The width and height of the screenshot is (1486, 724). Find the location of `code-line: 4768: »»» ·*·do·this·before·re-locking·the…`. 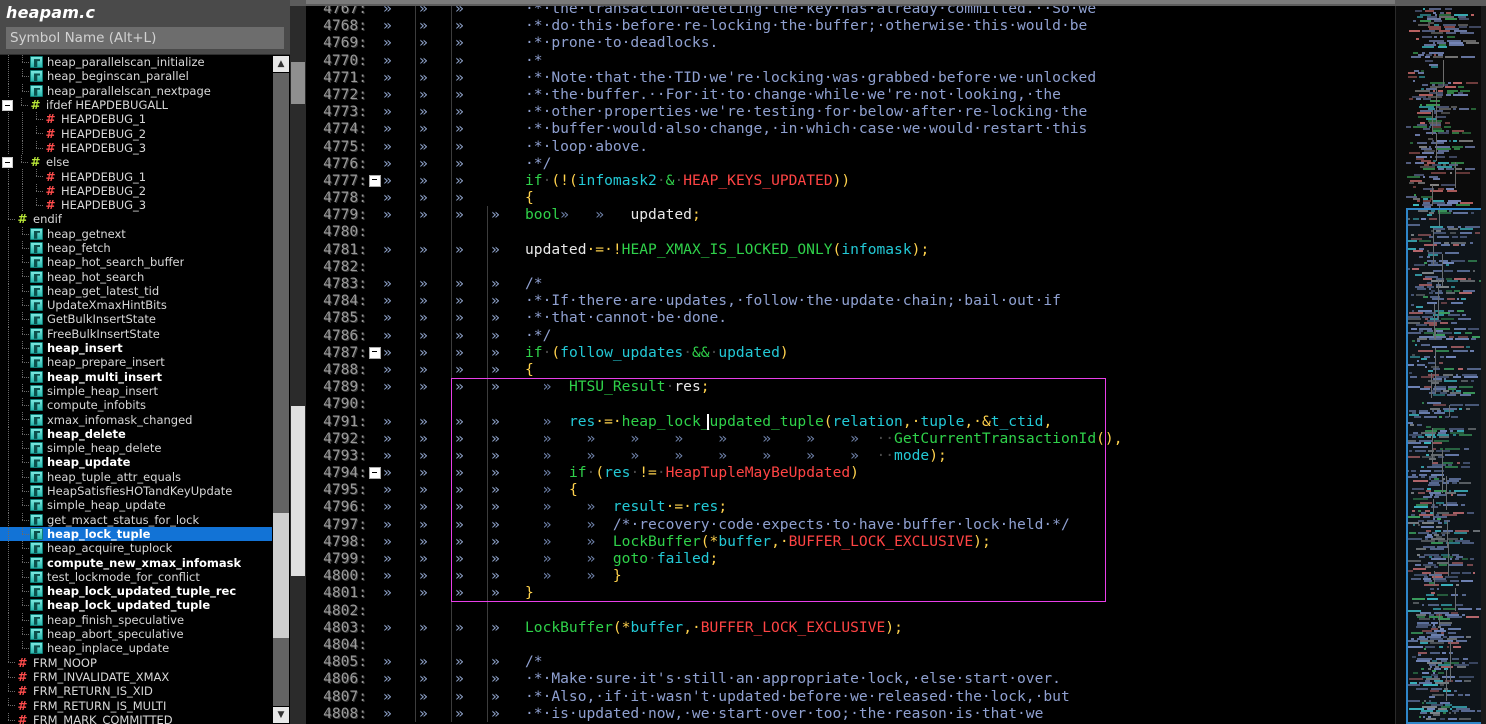

code-line: 4768: »»» ·*·do·this·before·re-locking·the… is located at coordinates (850, 26).